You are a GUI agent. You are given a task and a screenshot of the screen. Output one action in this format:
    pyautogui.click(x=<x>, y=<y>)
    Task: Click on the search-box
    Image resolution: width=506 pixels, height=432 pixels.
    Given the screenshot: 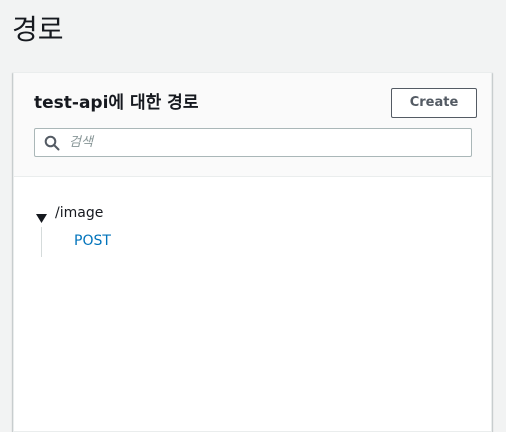 What is the action you would take?
    pyautogui.click(x=253, y=142)
    